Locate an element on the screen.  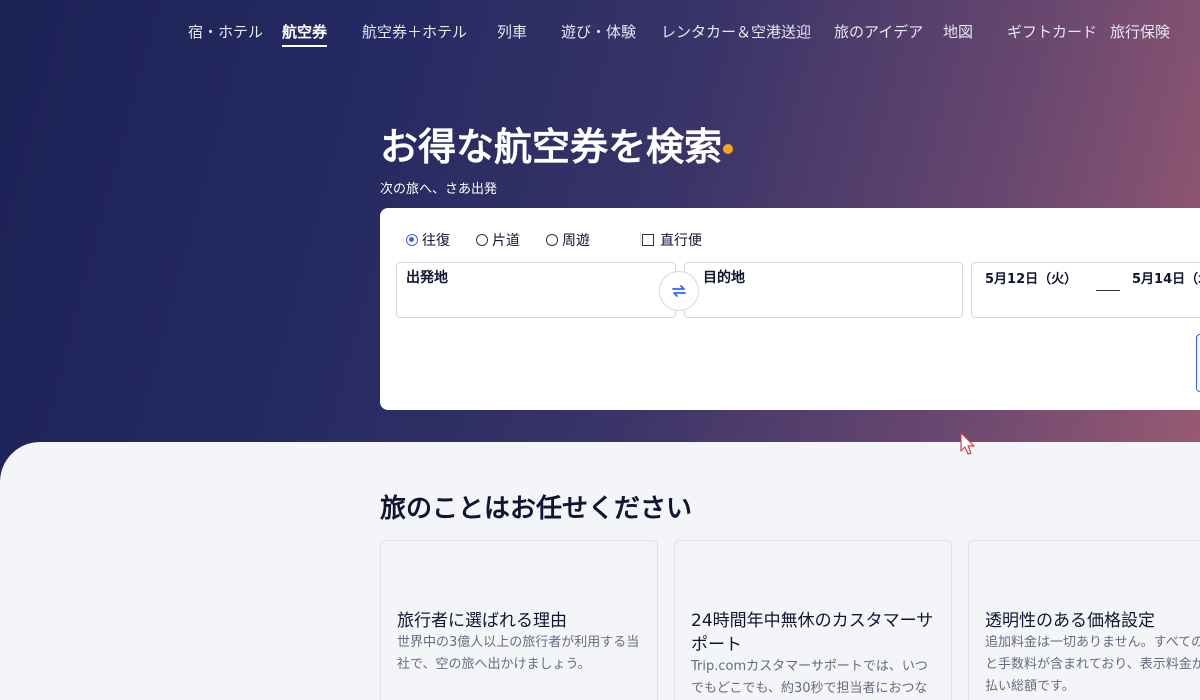
mouse-cursor-icon is located at coordinates (968, 447).